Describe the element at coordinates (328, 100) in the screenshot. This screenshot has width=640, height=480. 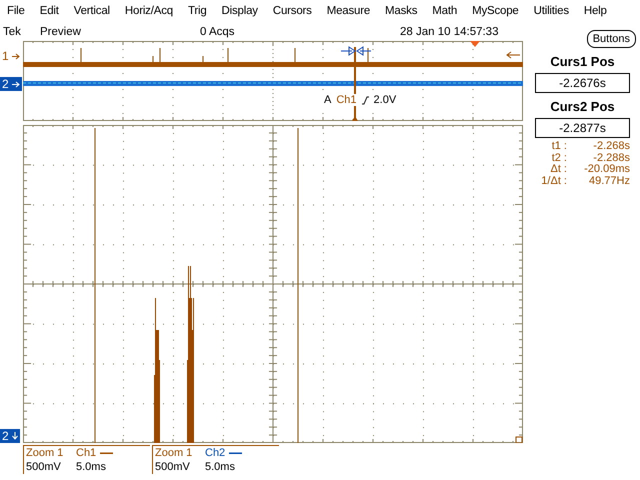
I see `trigger-label: A` at that location.